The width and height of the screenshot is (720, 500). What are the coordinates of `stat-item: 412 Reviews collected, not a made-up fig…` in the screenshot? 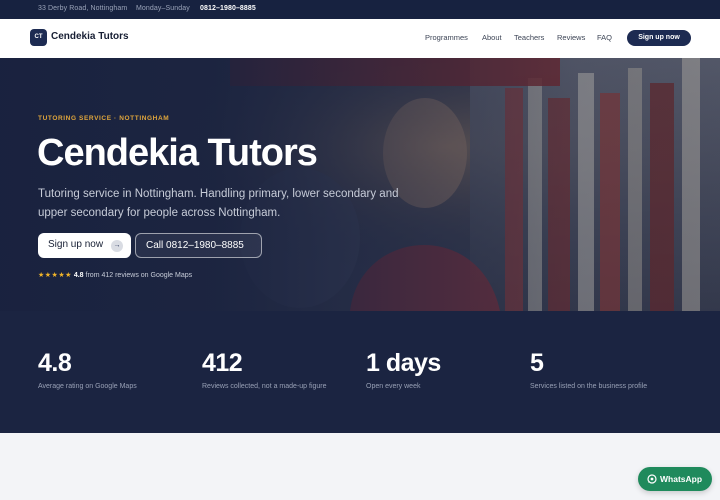 It's located at (282, 369).